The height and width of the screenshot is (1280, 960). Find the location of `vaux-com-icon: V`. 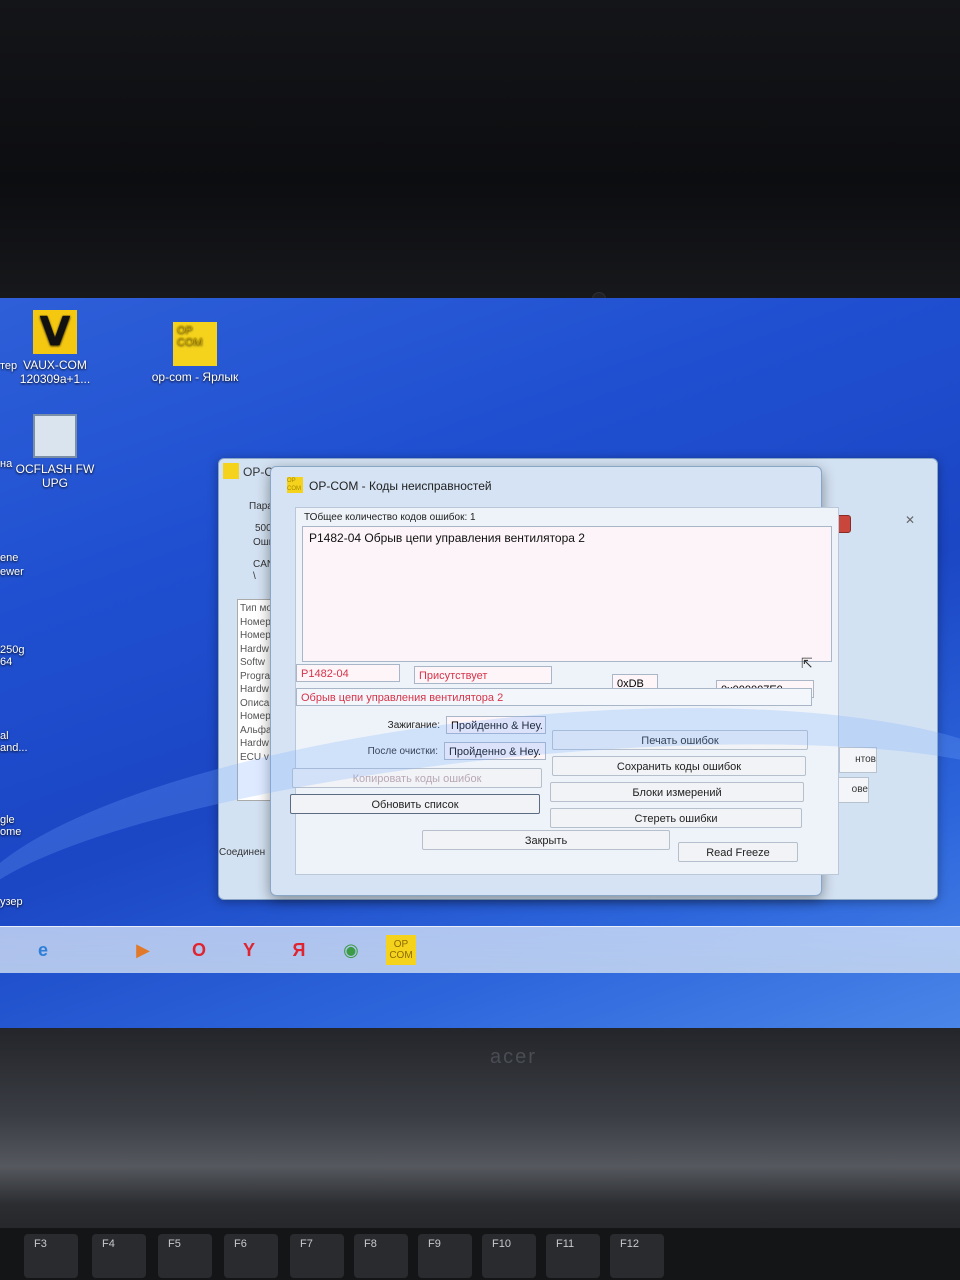

vaux-com-icon: V is located at coordinates (55, 332).